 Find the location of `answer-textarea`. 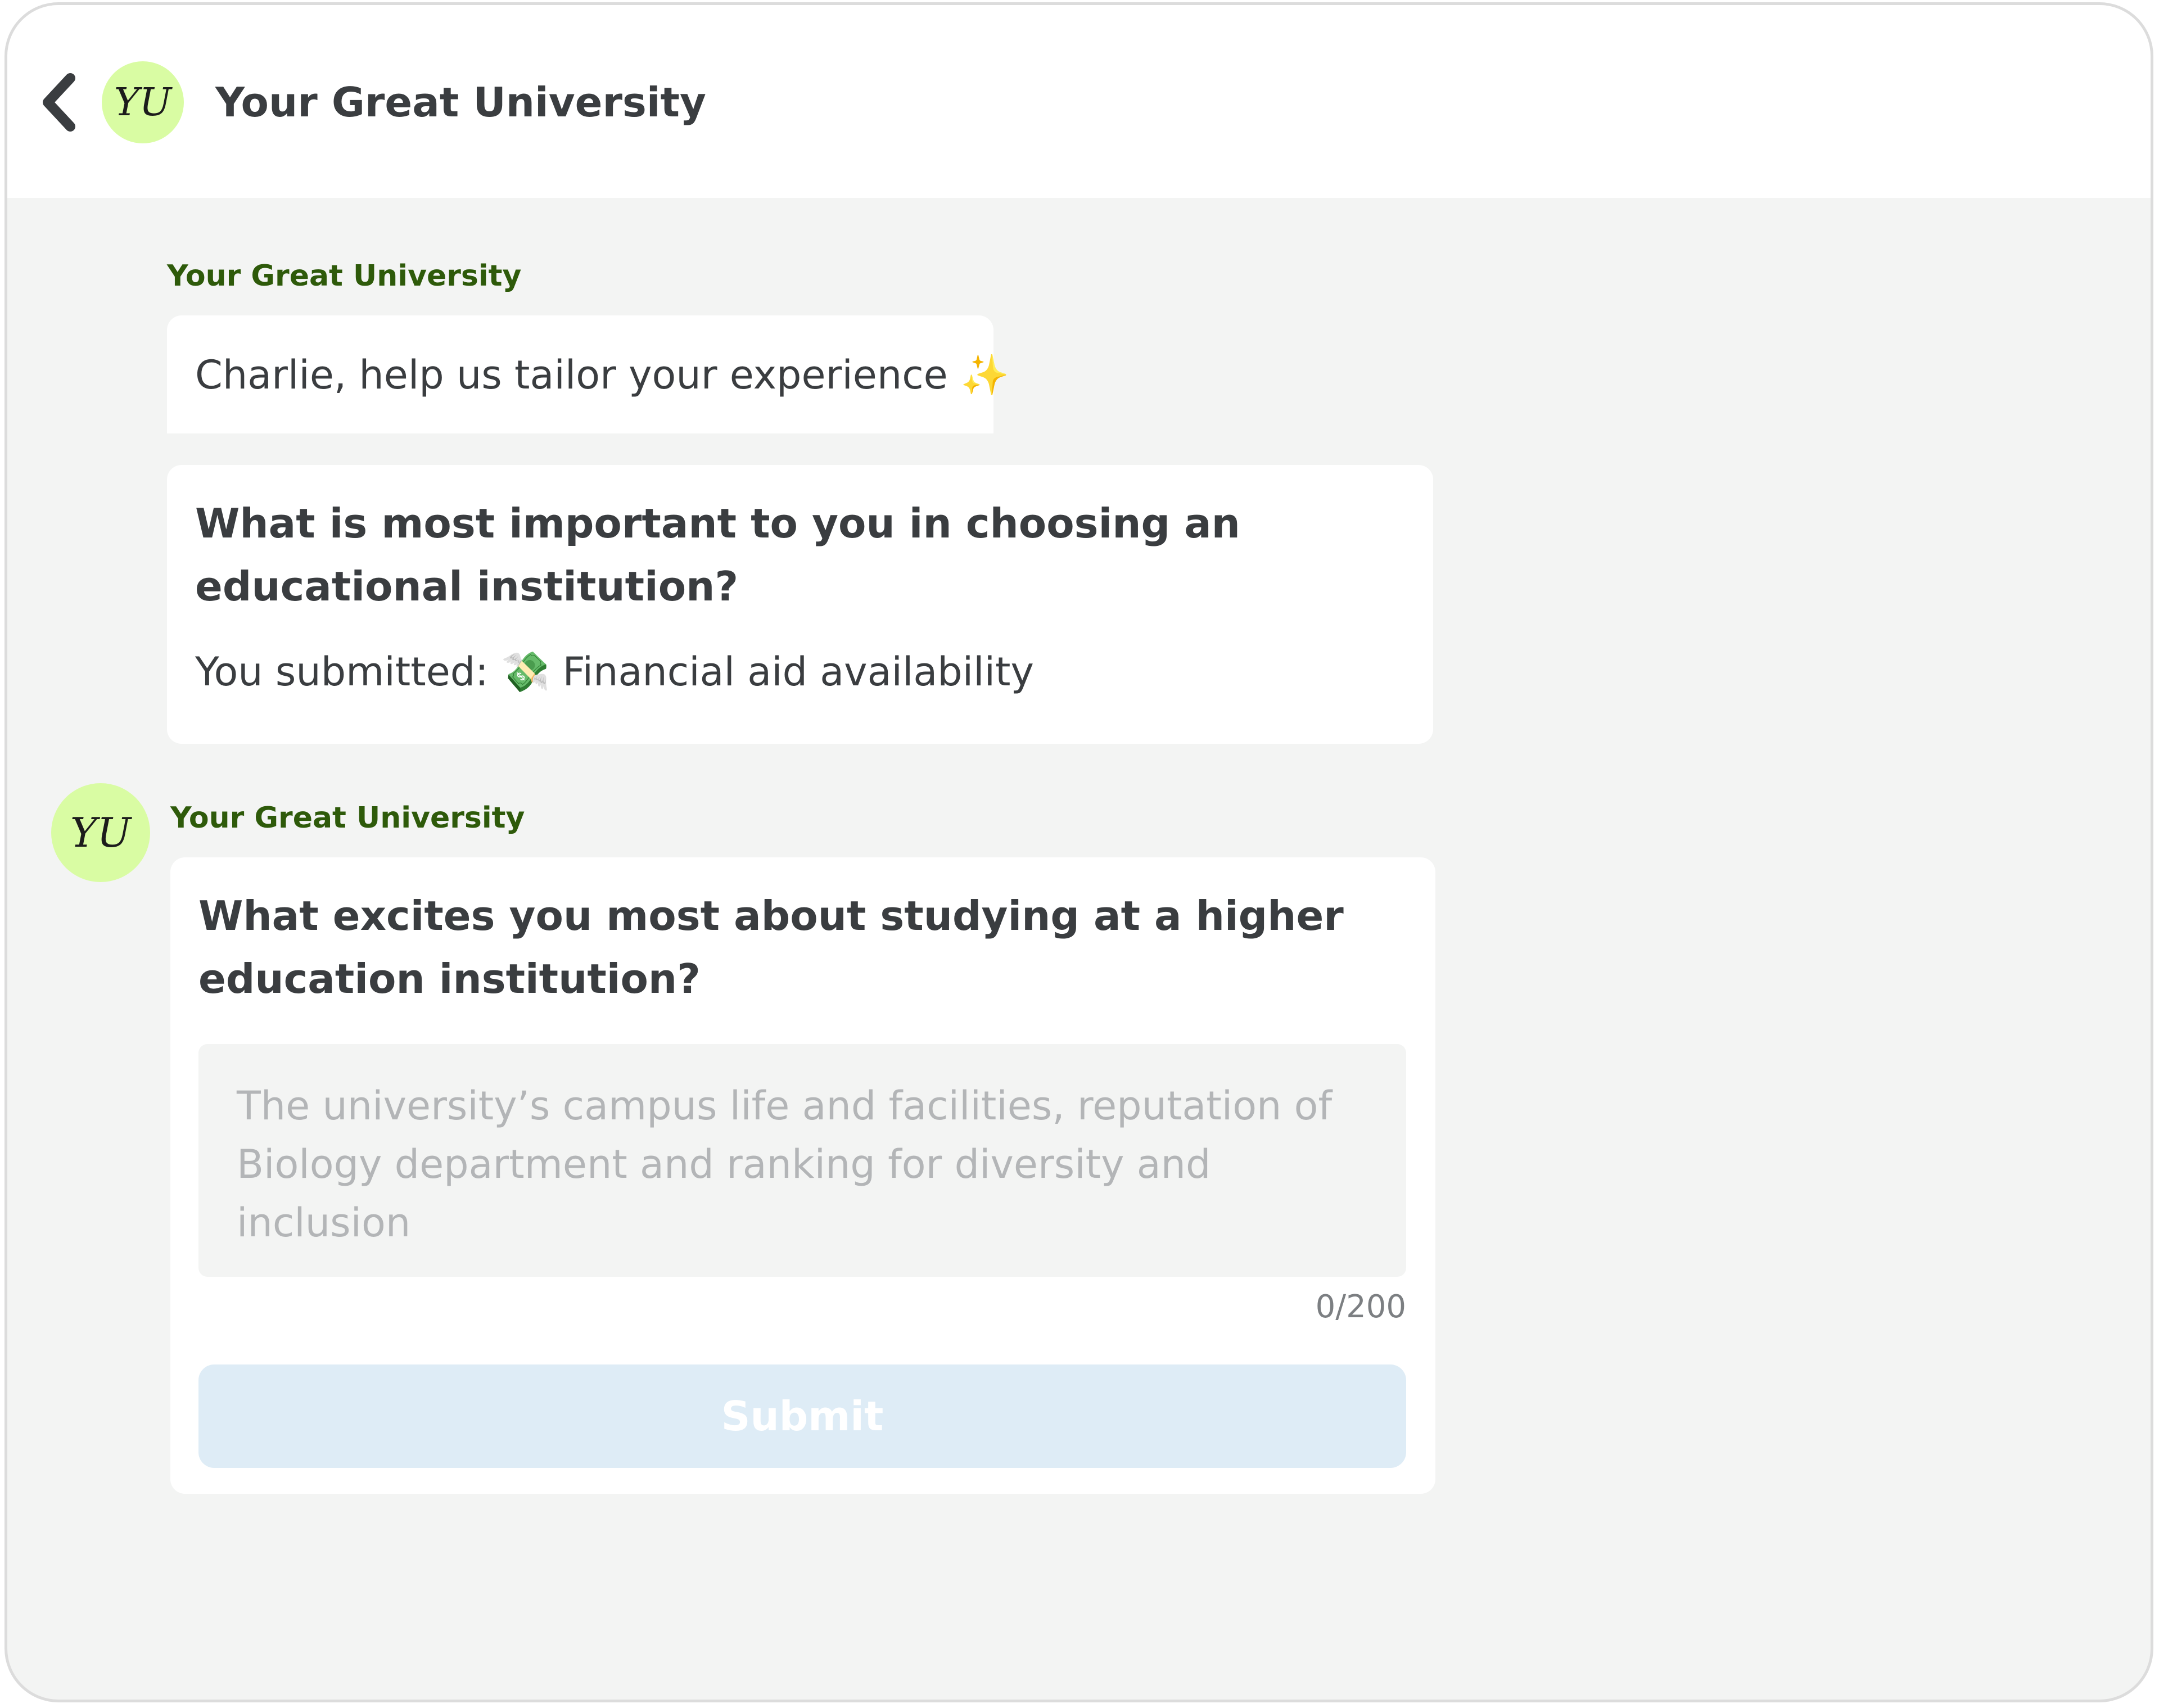

answer-textarea is located at coordinates (802, 1160).